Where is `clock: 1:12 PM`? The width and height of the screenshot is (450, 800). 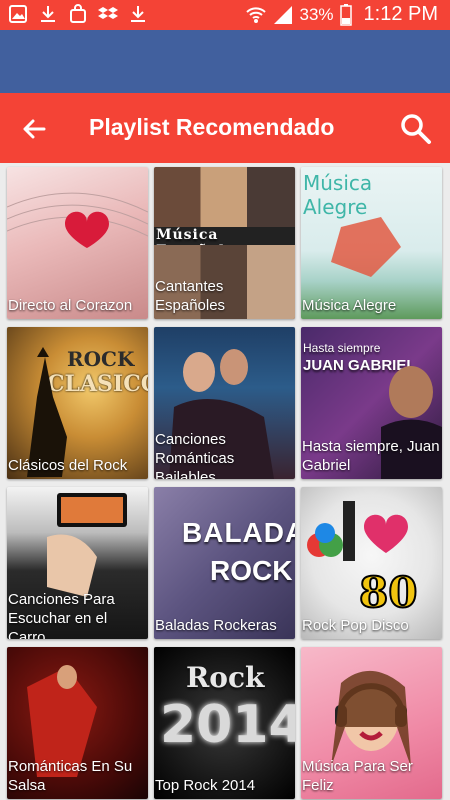
clock: 1:12 PM is located at coordinates (400, 14).